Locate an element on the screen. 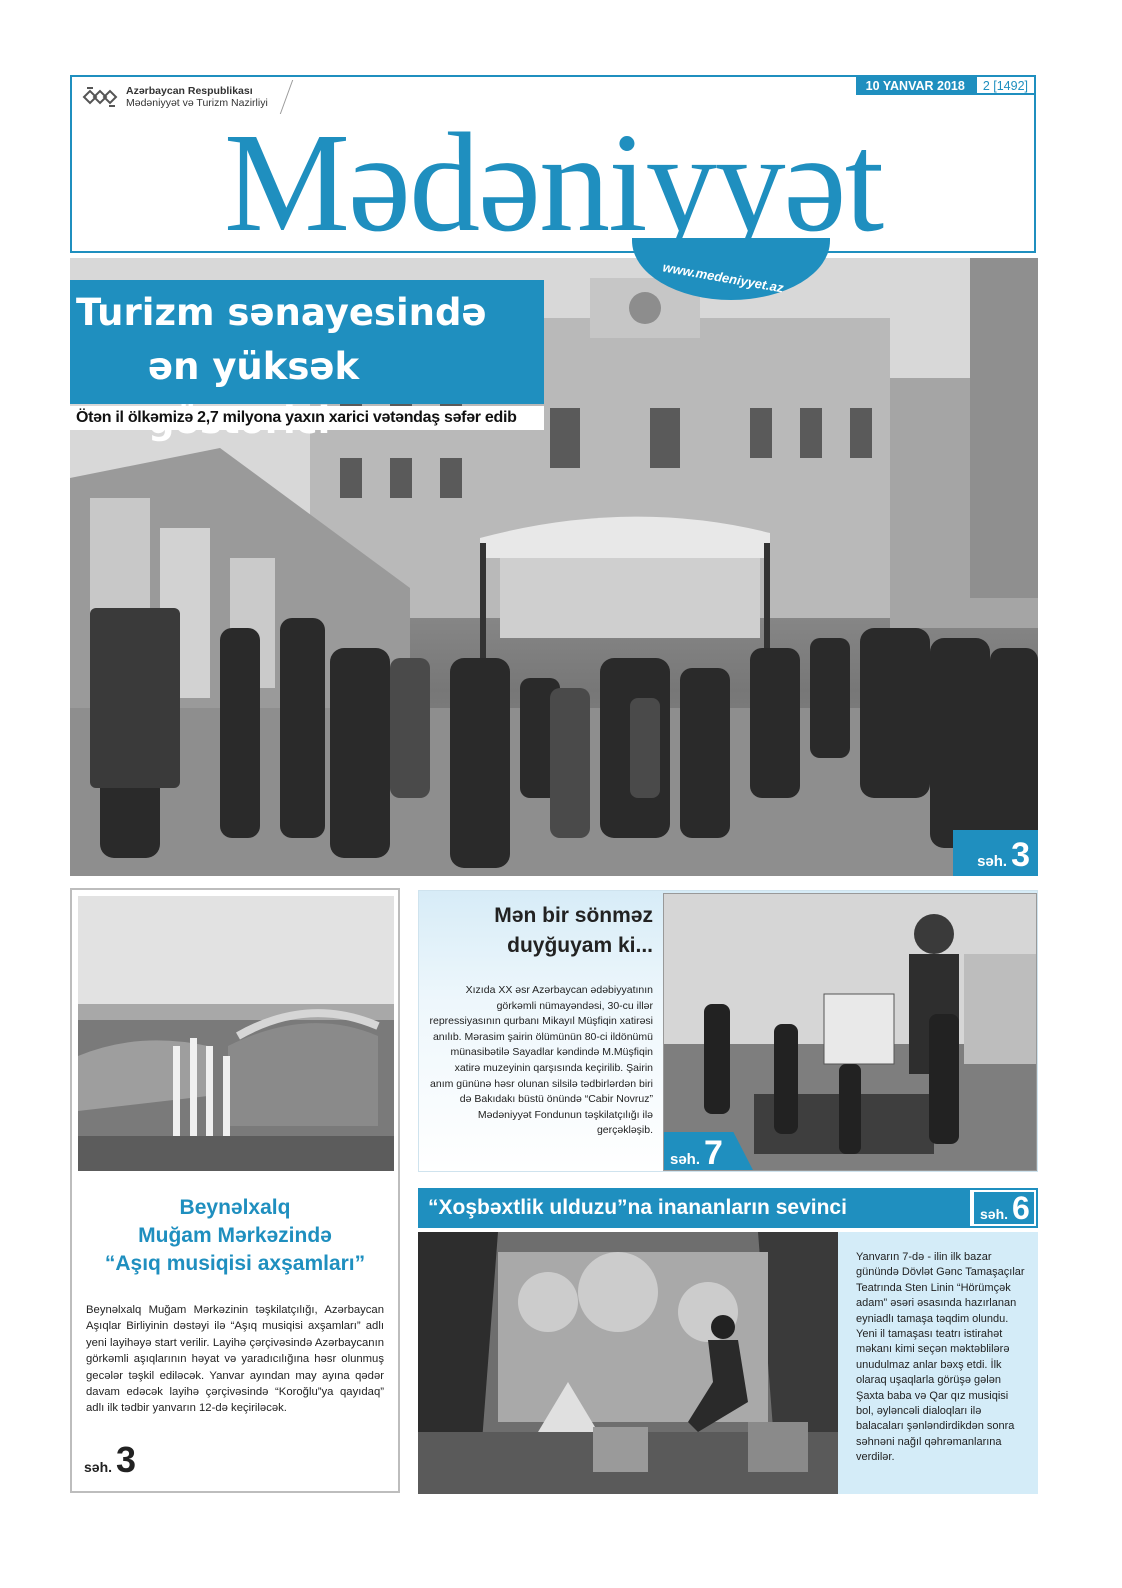 Image resolution: width=1122 pixels, height=1588 pixels. lead-headline: Turizm sənayesində ən yüksək göstərici is located at coordinates (307, 361).